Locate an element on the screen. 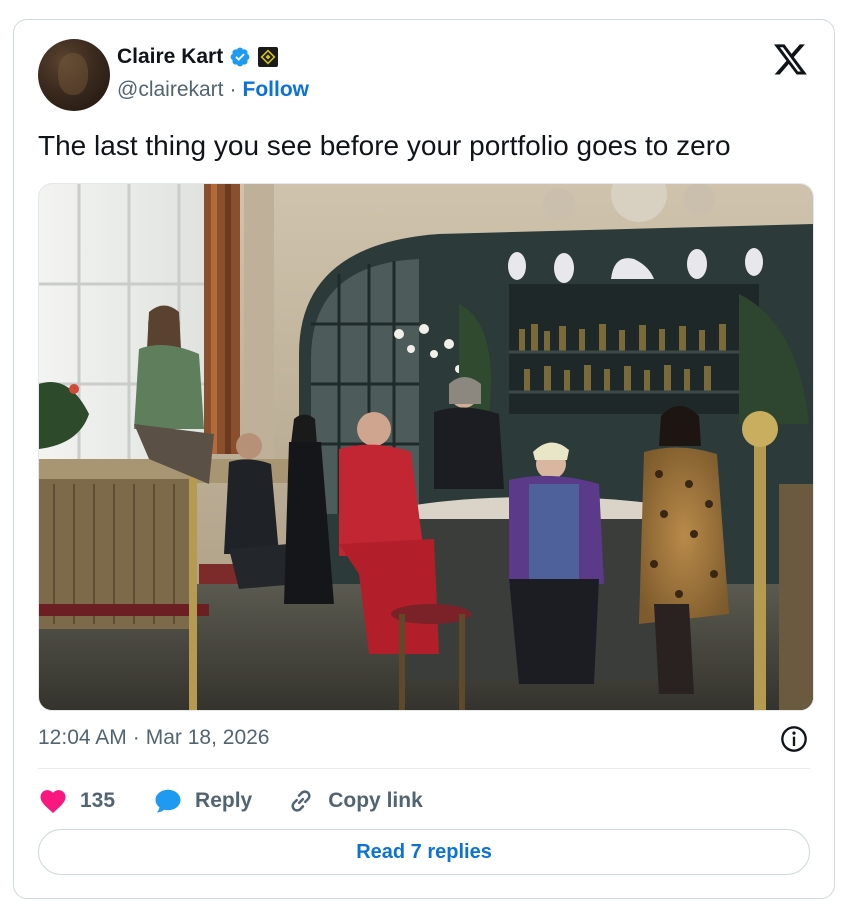 This screenshot has height=916, width=850. reply-label: Reply is located at coordinates (224, 800).